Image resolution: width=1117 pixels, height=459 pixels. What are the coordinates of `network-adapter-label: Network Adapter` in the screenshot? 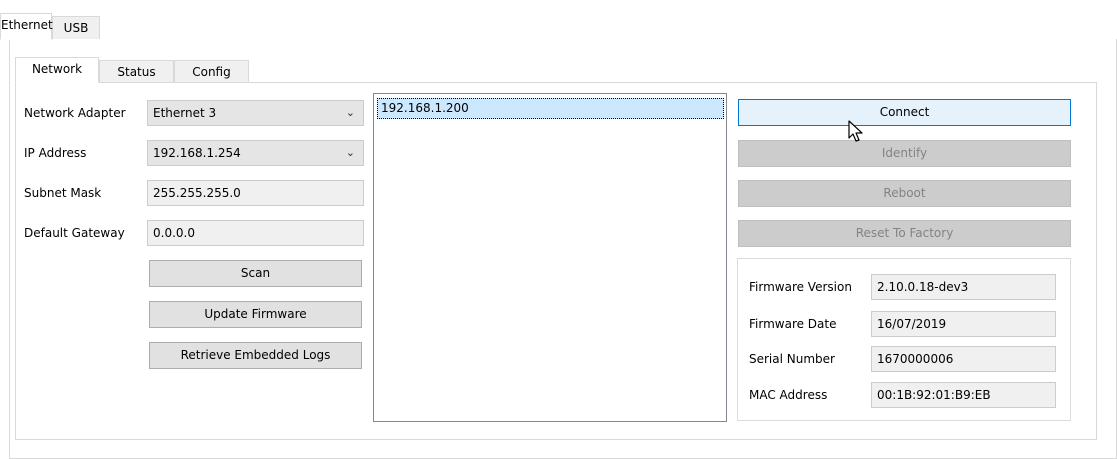 It's located at (75, 113).